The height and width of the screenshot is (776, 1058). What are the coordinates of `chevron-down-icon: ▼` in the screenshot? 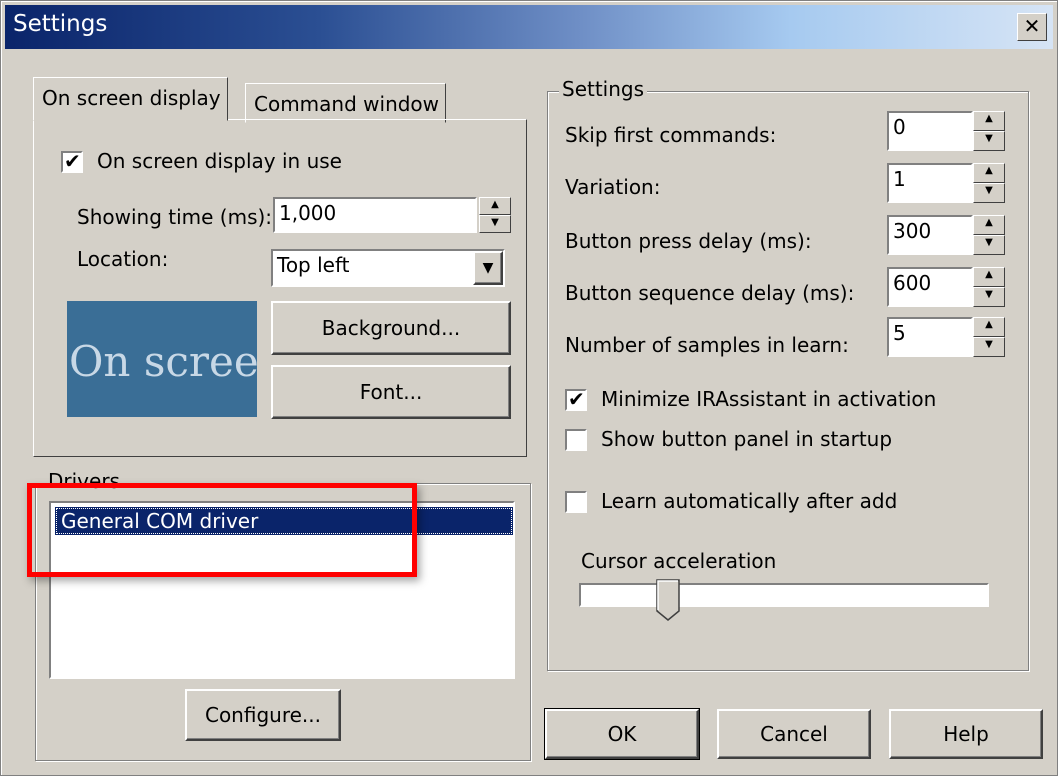 It's located at (488, 268).